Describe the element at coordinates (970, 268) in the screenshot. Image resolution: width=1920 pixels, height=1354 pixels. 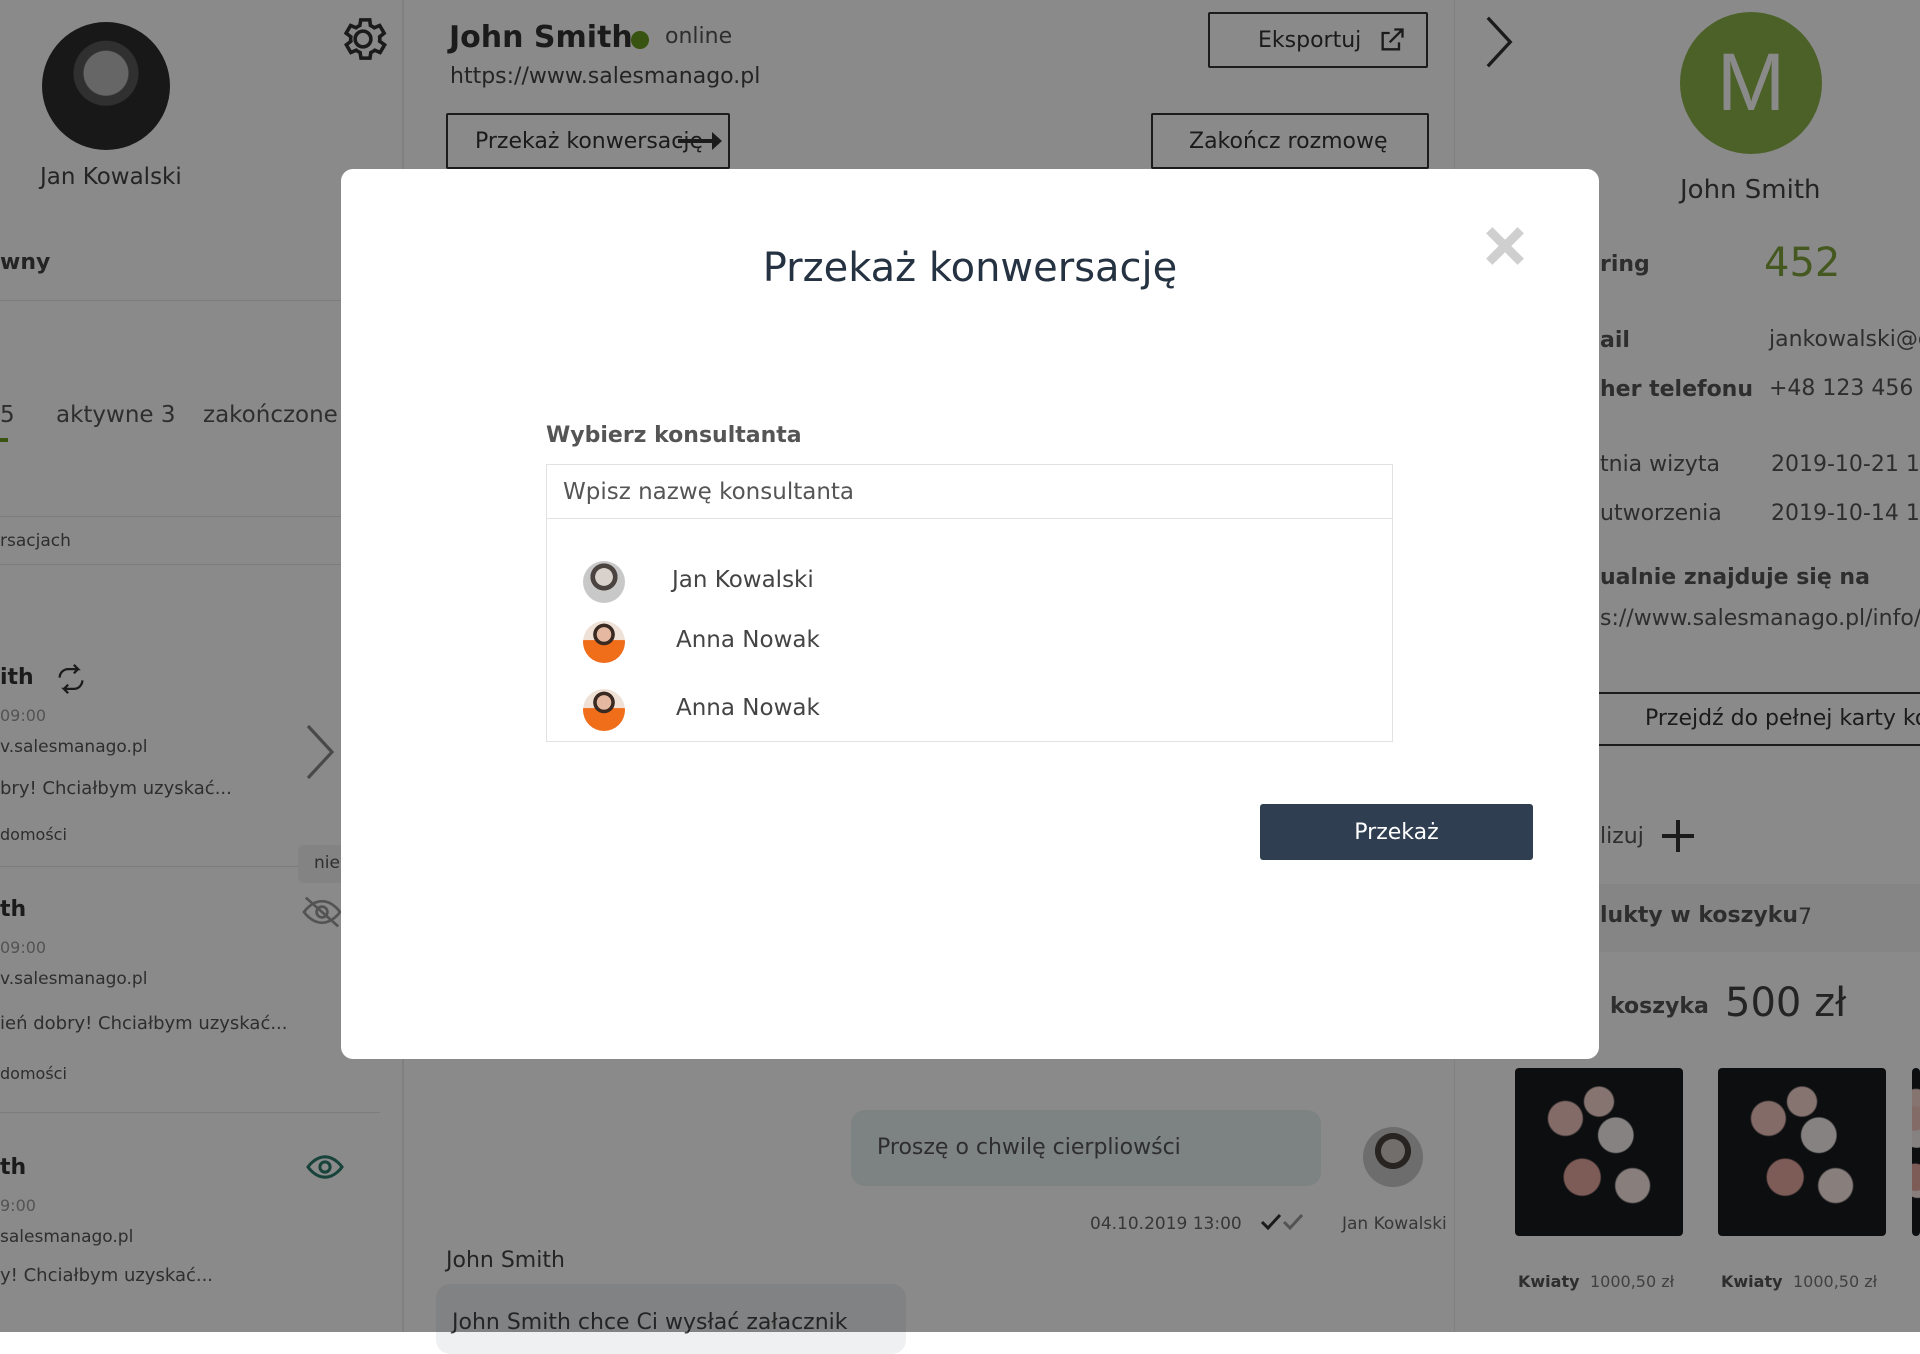
I see `modal-title: Przekaż konwersację` at that location.